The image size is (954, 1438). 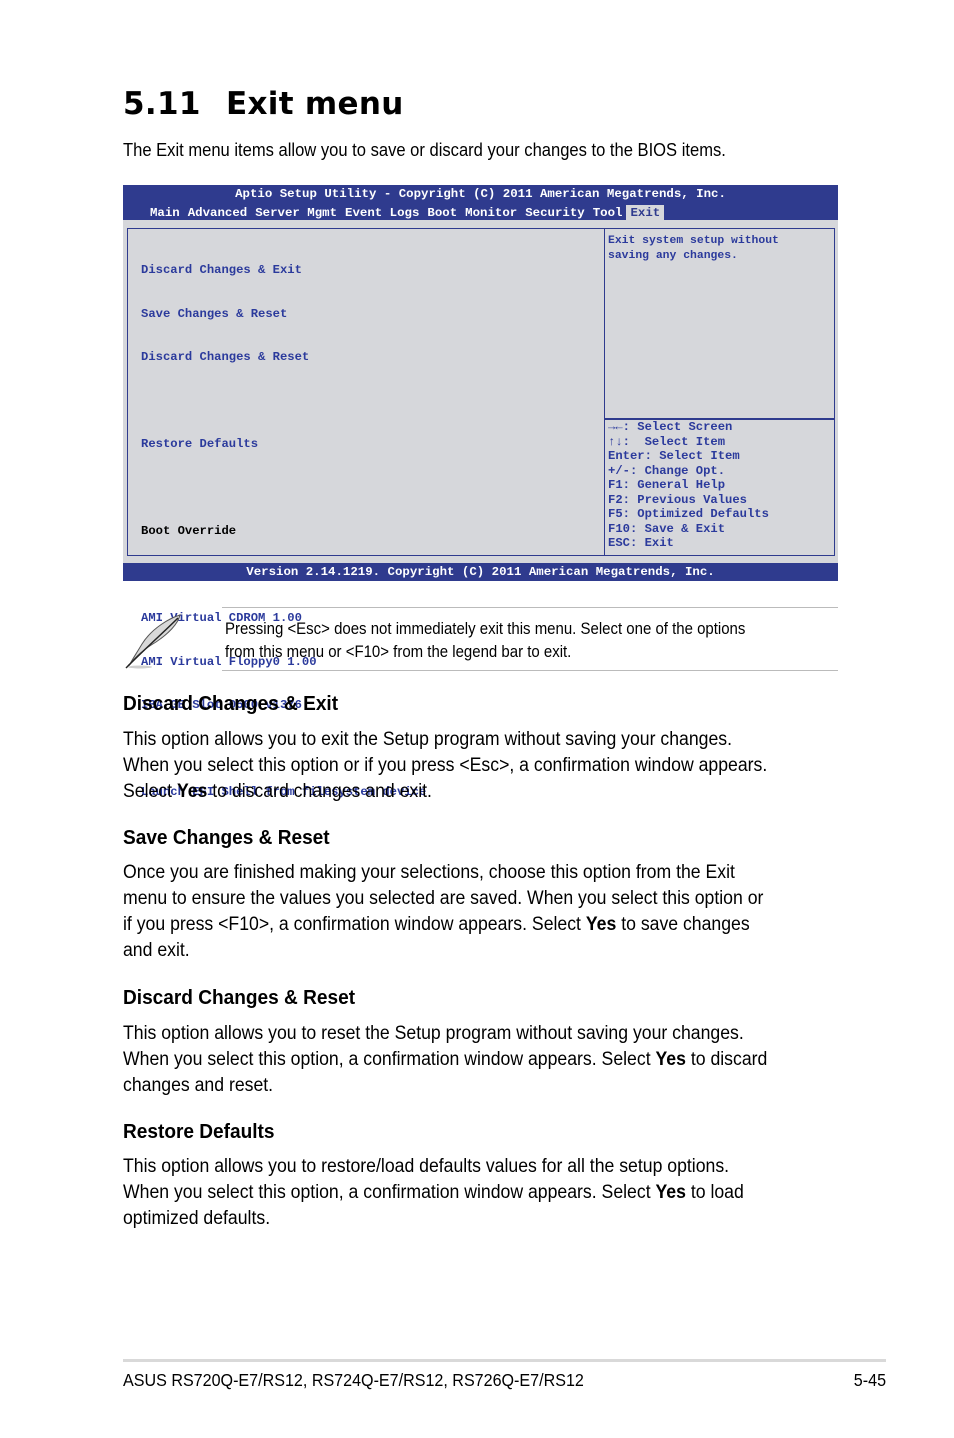 What do you see at coordinates (667, 470) in the screenshot?
I see `key-legend-item: +/-: Change Opt.` at bounding box center [667, 470].